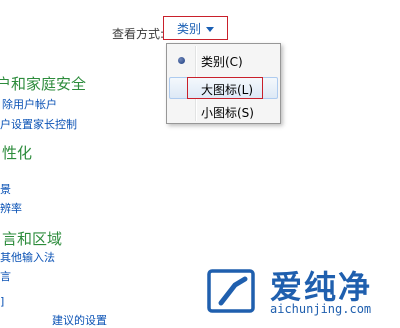  Describe the element at coordinates (38, 124) in the screenshot. I see `link-parental-controls: 户设置家长控制` at that location.